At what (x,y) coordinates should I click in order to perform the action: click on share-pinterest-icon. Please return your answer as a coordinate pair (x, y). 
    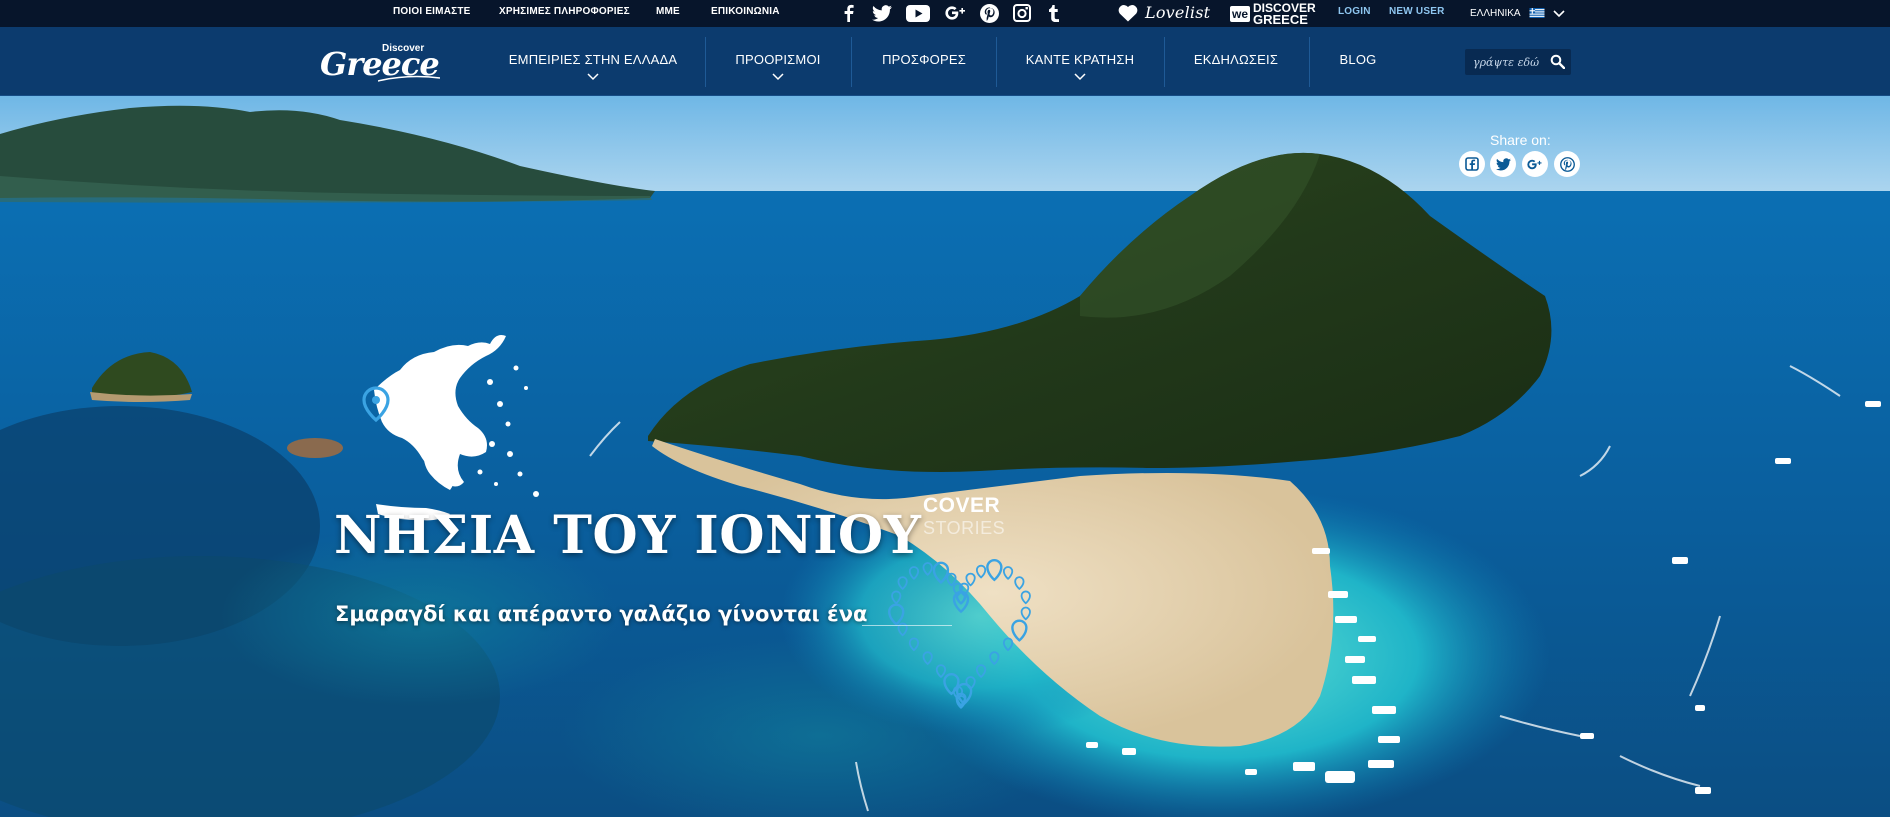
    Looking at the image, I should click on (1567, 164).